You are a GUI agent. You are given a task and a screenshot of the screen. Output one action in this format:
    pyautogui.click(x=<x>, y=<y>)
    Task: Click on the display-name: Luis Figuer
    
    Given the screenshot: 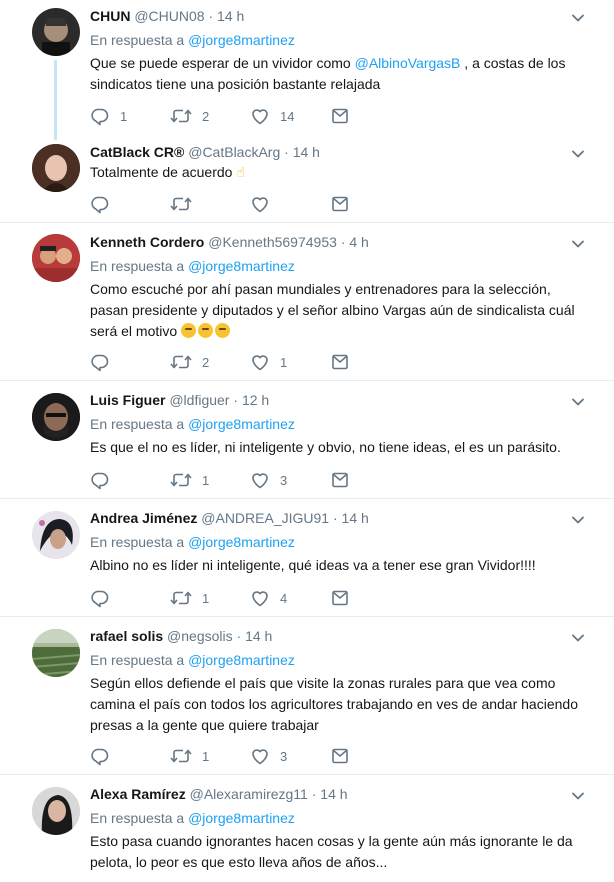 What is the action you would take?
    pyautogui.click(x=127, y=400)
    